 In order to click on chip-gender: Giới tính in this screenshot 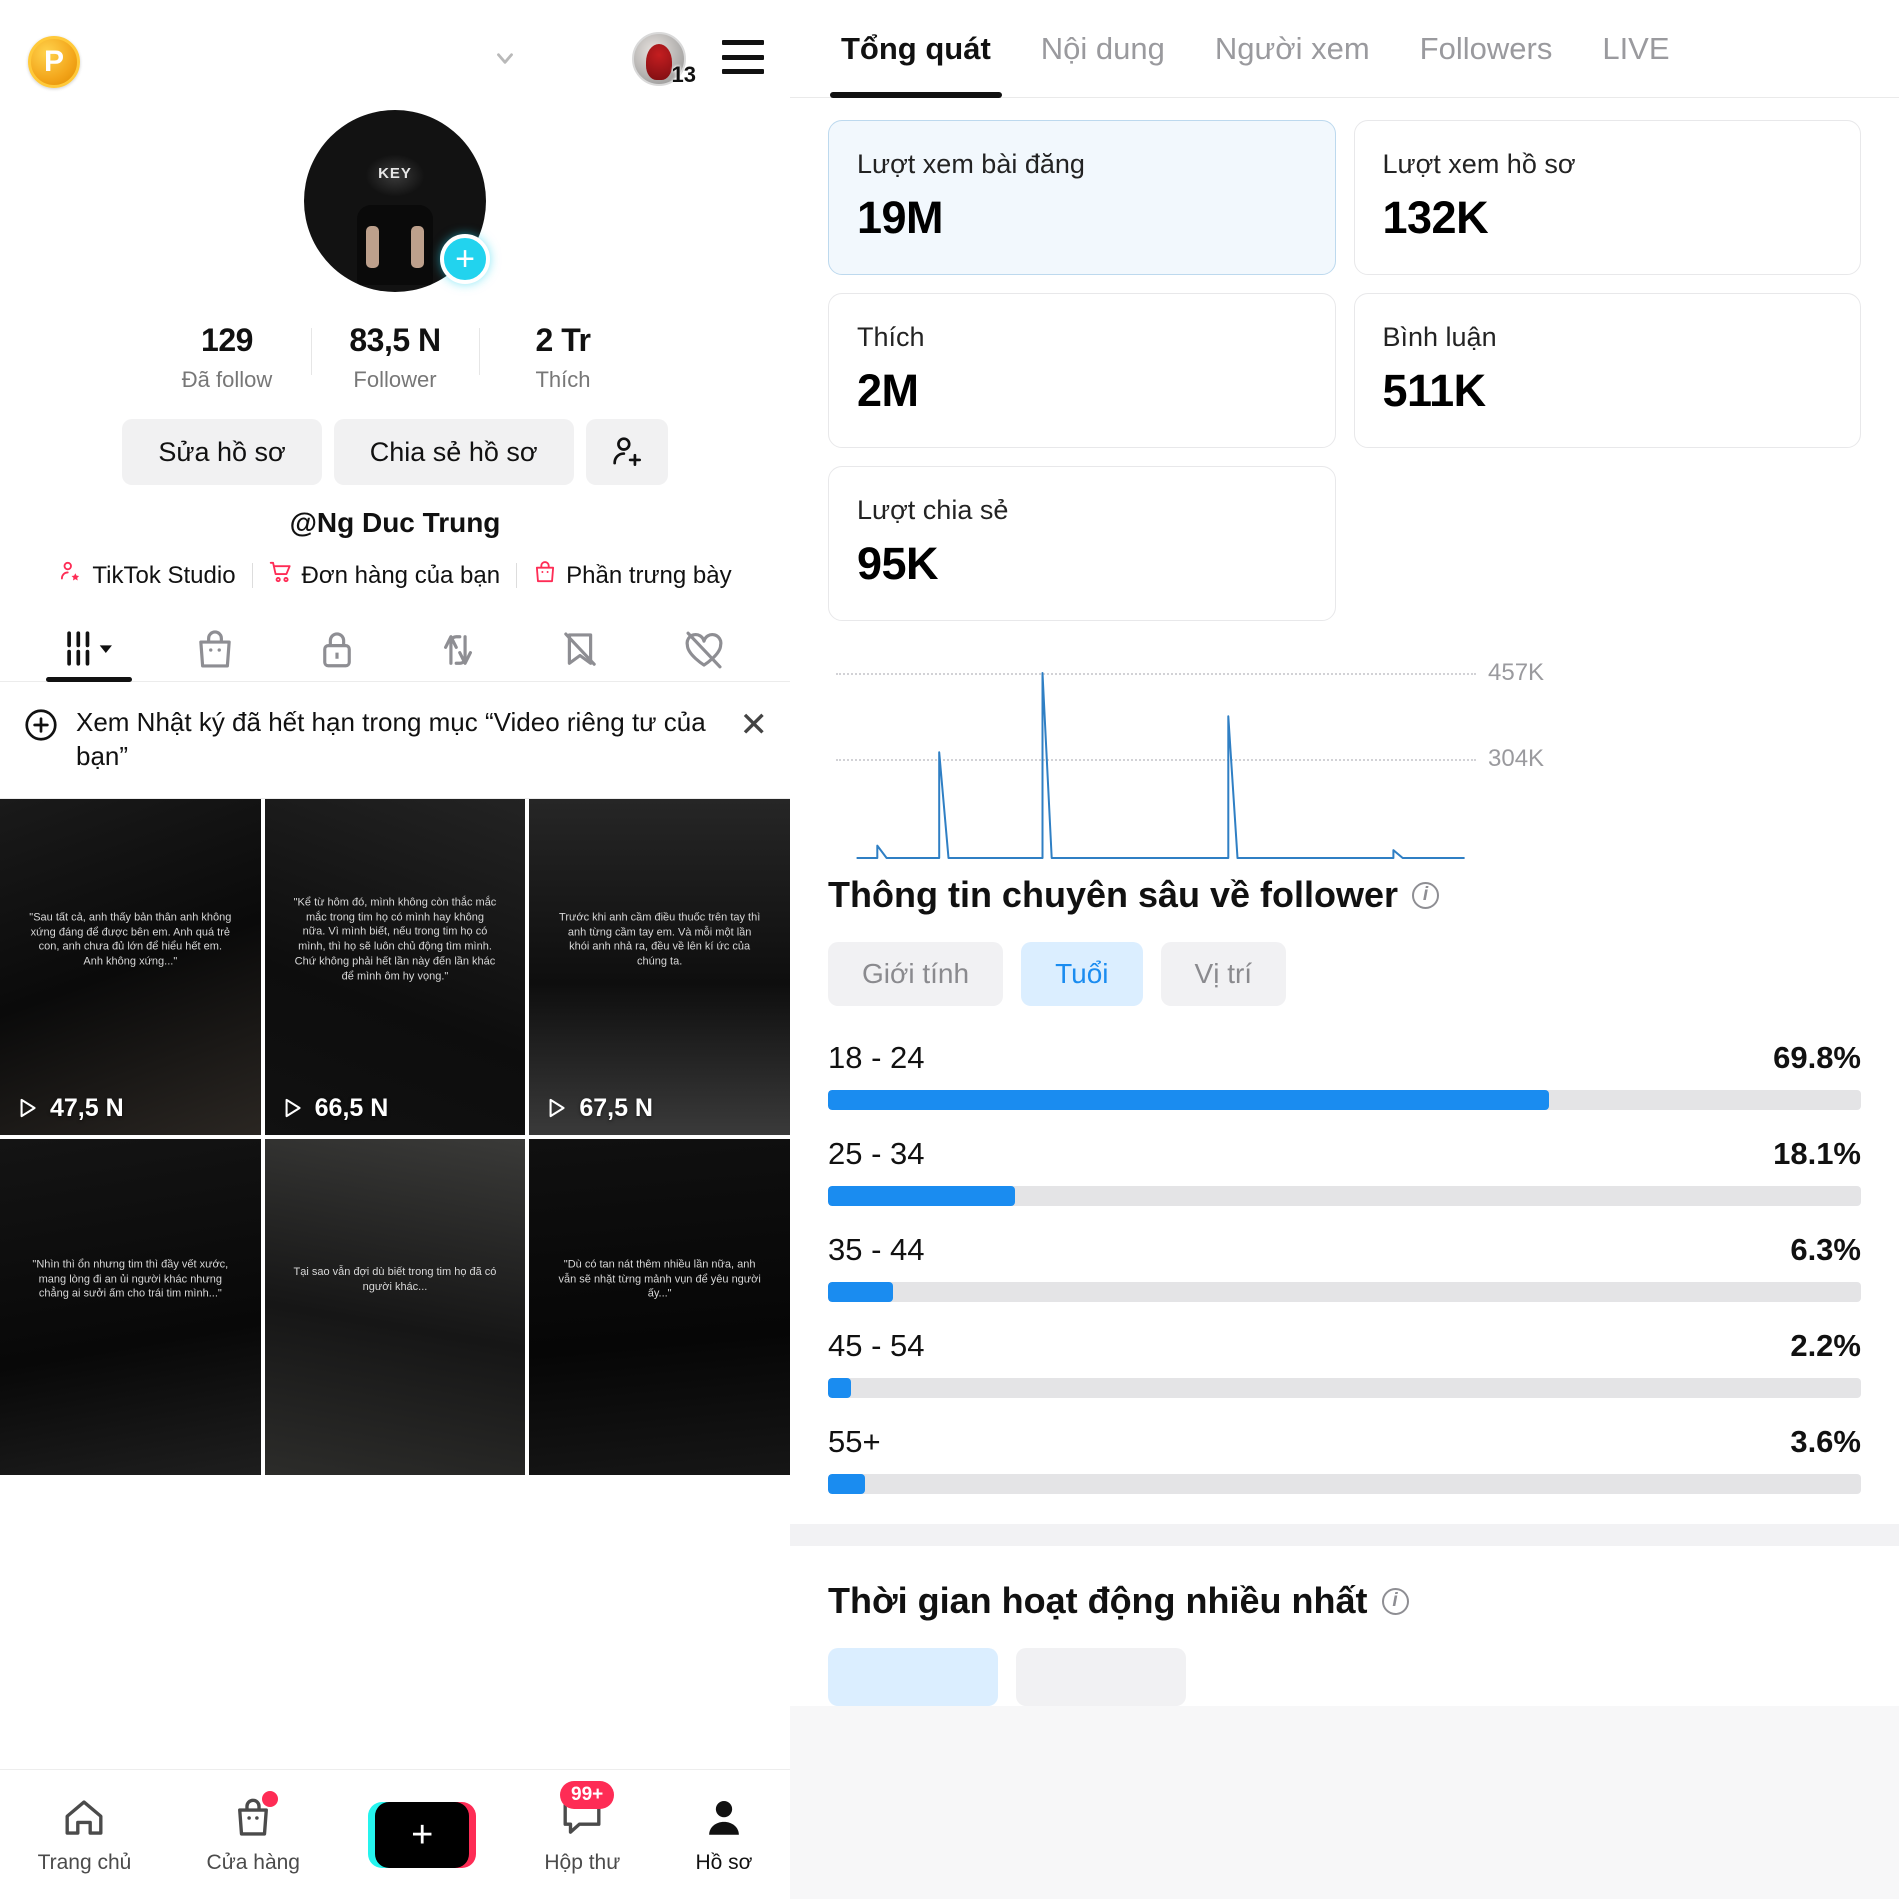, I will do `click(916, 974)`.